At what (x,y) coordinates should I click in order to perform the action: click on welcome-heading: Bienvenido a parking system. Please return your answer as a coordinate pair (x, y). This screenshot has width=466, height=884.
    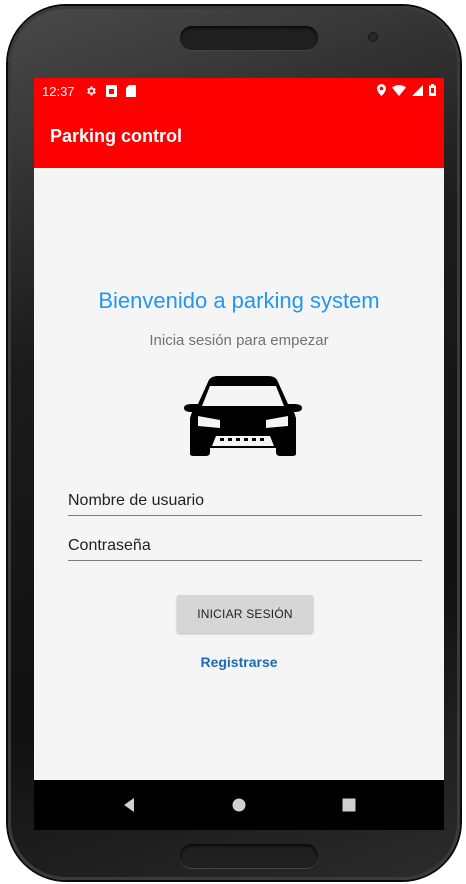
    Looking at the image, I should click on (239, 300).